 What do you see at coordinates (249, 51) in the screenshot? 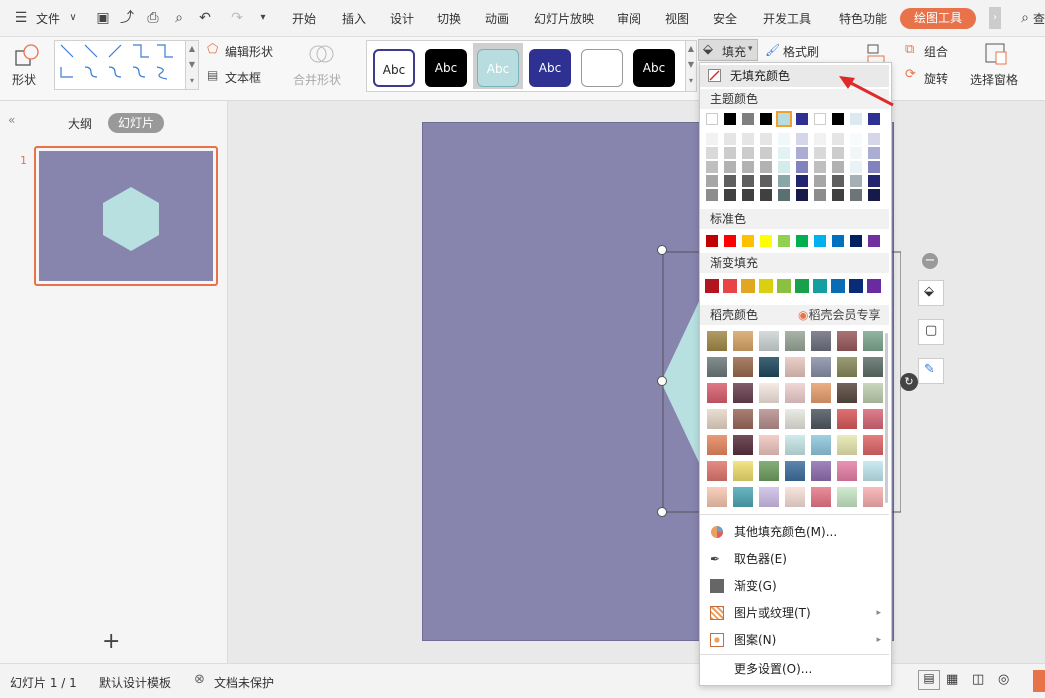
I see `edit-shape-button: 编辑形状` at bounding box center [249, 51].